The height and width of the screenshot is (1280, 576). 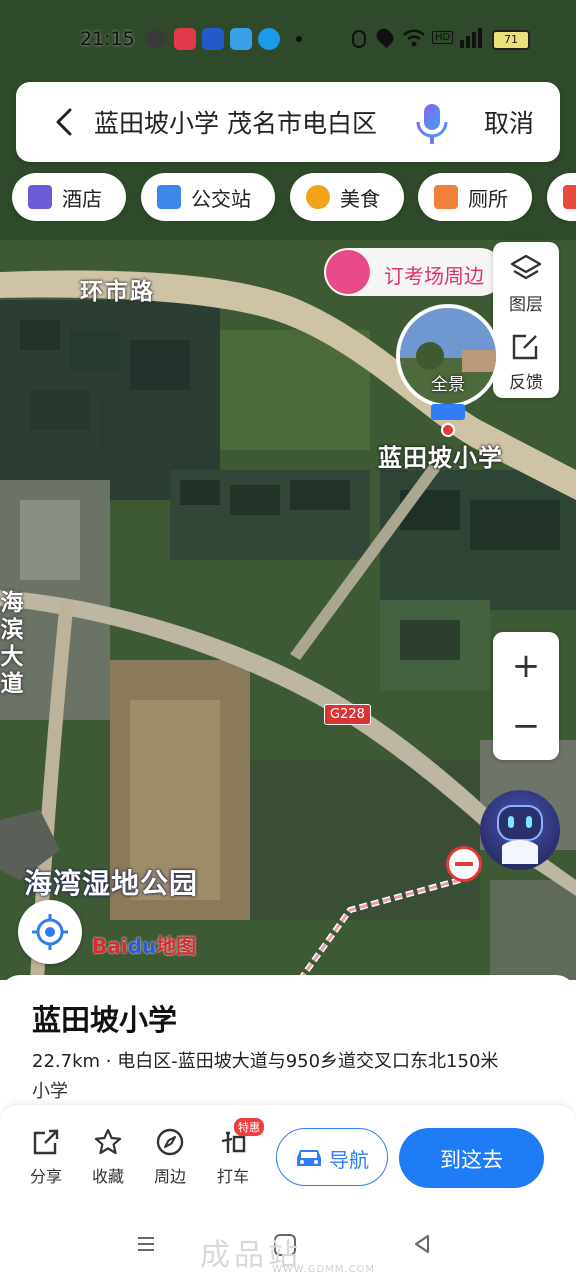 What do you see at coordinates (443, 37) in the screenshot?
I see `hd-badge: HD` at bounding box center [443, 37].